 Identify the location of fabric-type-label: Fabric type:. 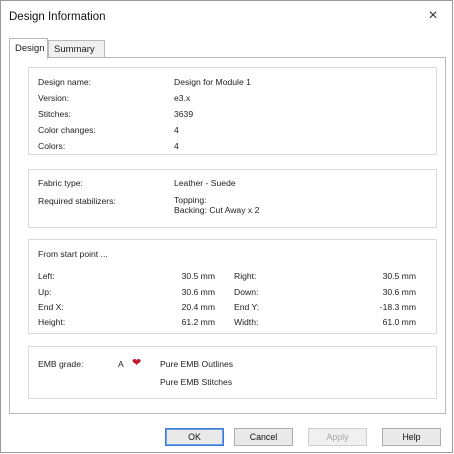
(60, 183).